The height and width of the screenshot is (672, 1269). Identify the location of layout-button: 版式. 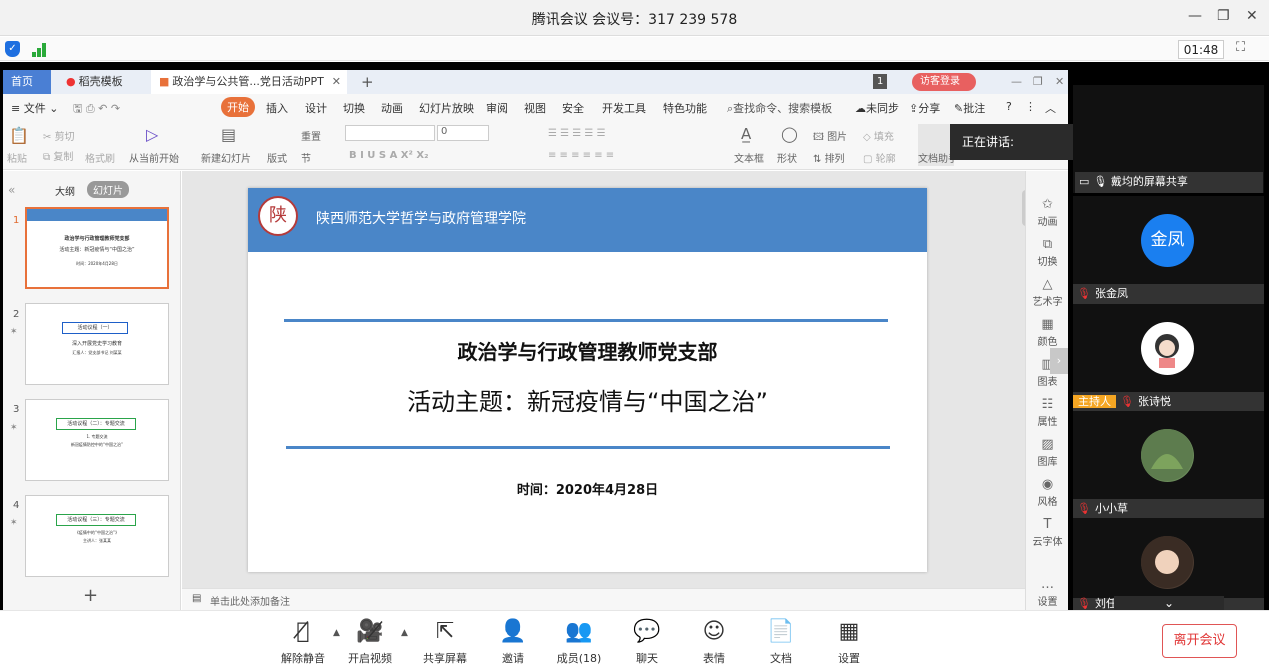
(277, 157).